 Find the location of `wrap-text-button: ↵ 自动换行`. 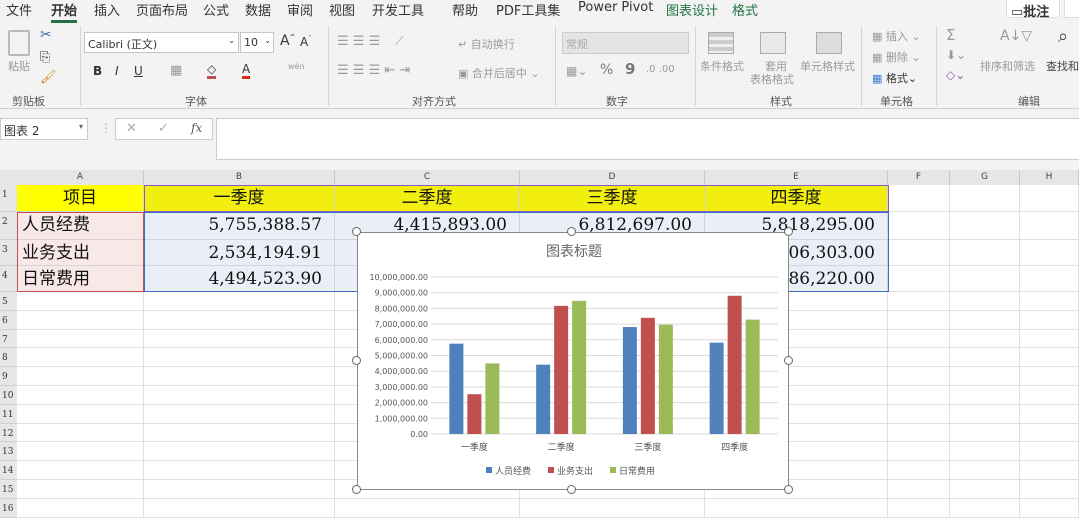

wrap-text-button: ↵ 自动换行 is located at coordinates (486, 44).